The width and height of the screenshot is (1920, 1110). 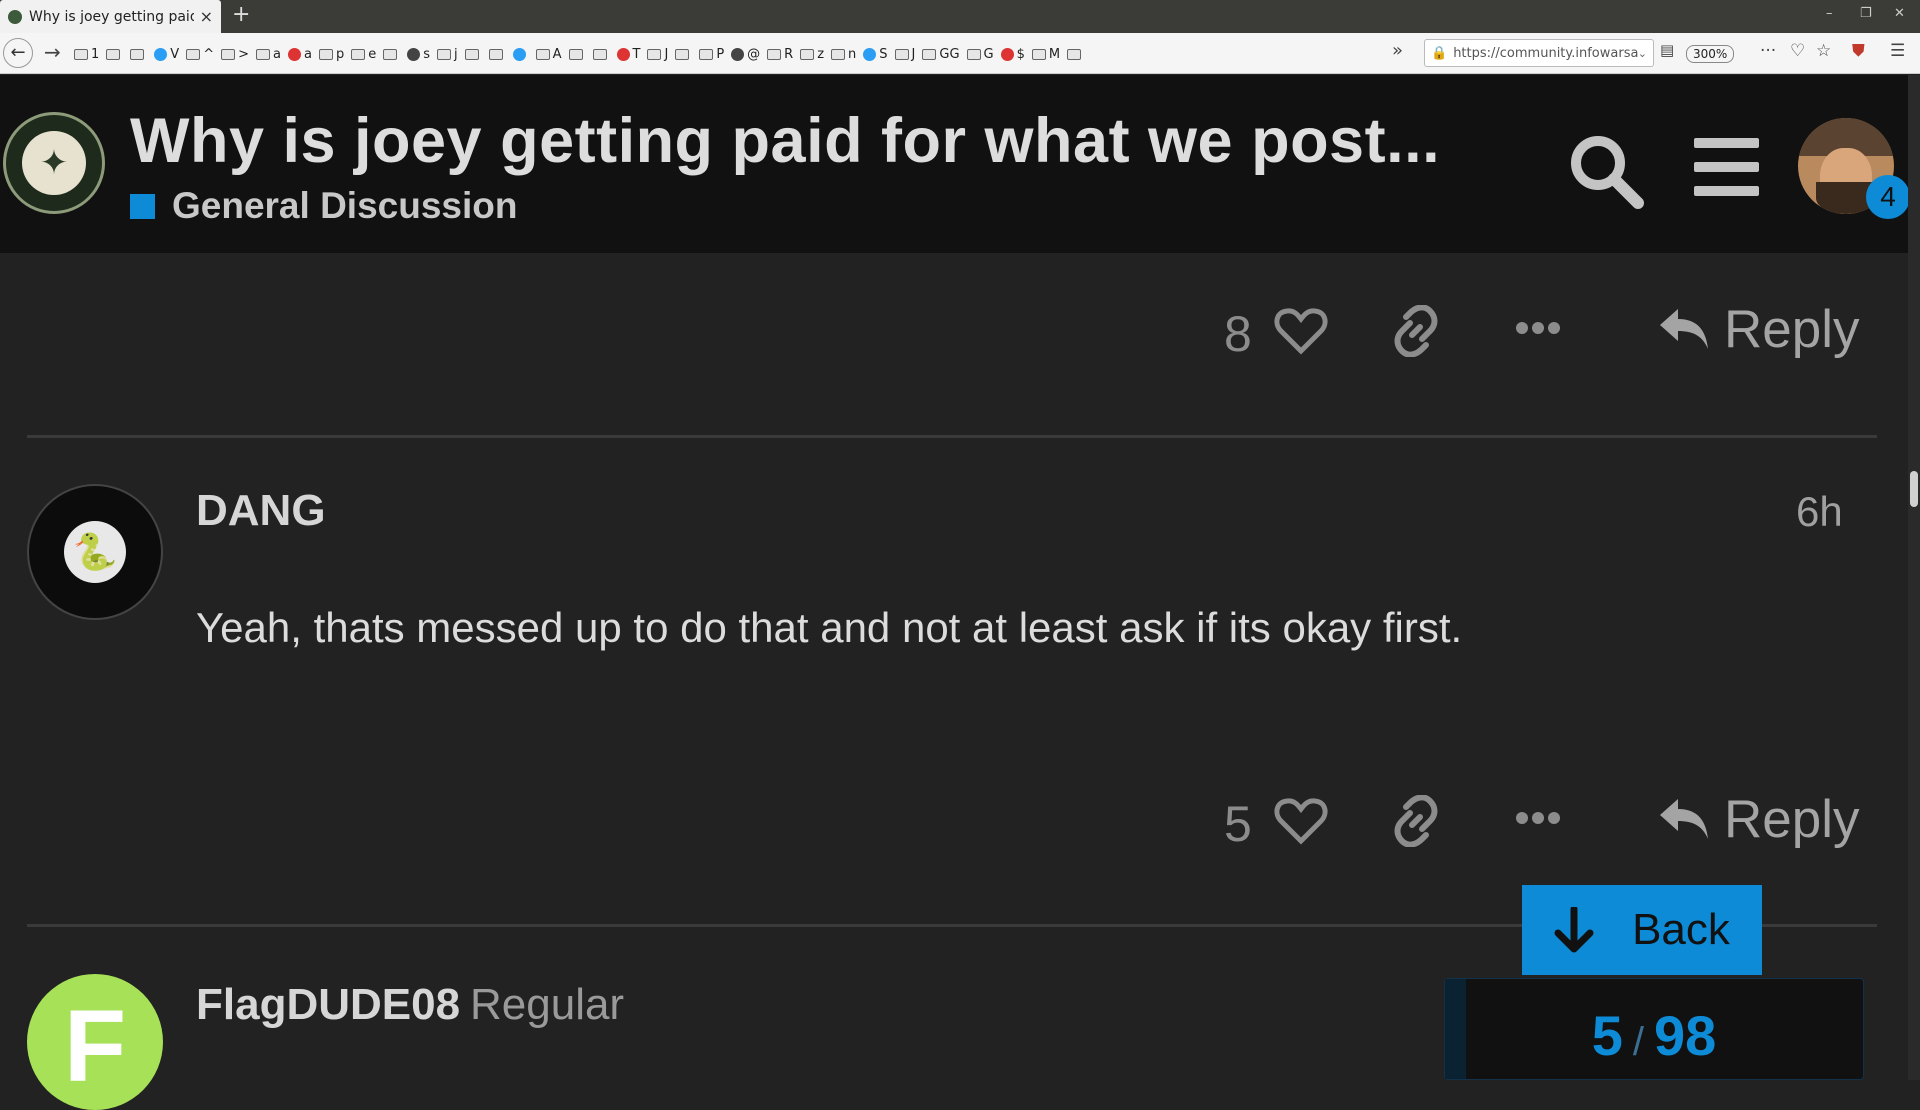 What do you see at coordinates (52, 52) in the screenshot?
I see `browser-forward-icon: →` at bounding box center [52, 52].